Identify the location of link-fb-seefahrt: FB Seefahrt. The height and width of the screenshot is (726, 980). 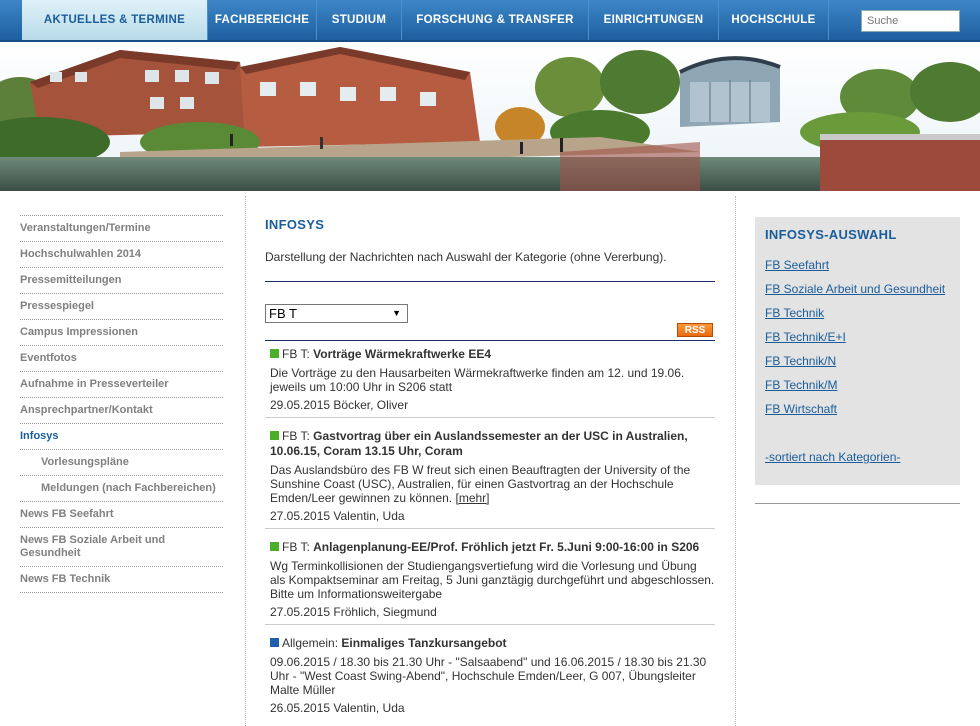
(857, 265).